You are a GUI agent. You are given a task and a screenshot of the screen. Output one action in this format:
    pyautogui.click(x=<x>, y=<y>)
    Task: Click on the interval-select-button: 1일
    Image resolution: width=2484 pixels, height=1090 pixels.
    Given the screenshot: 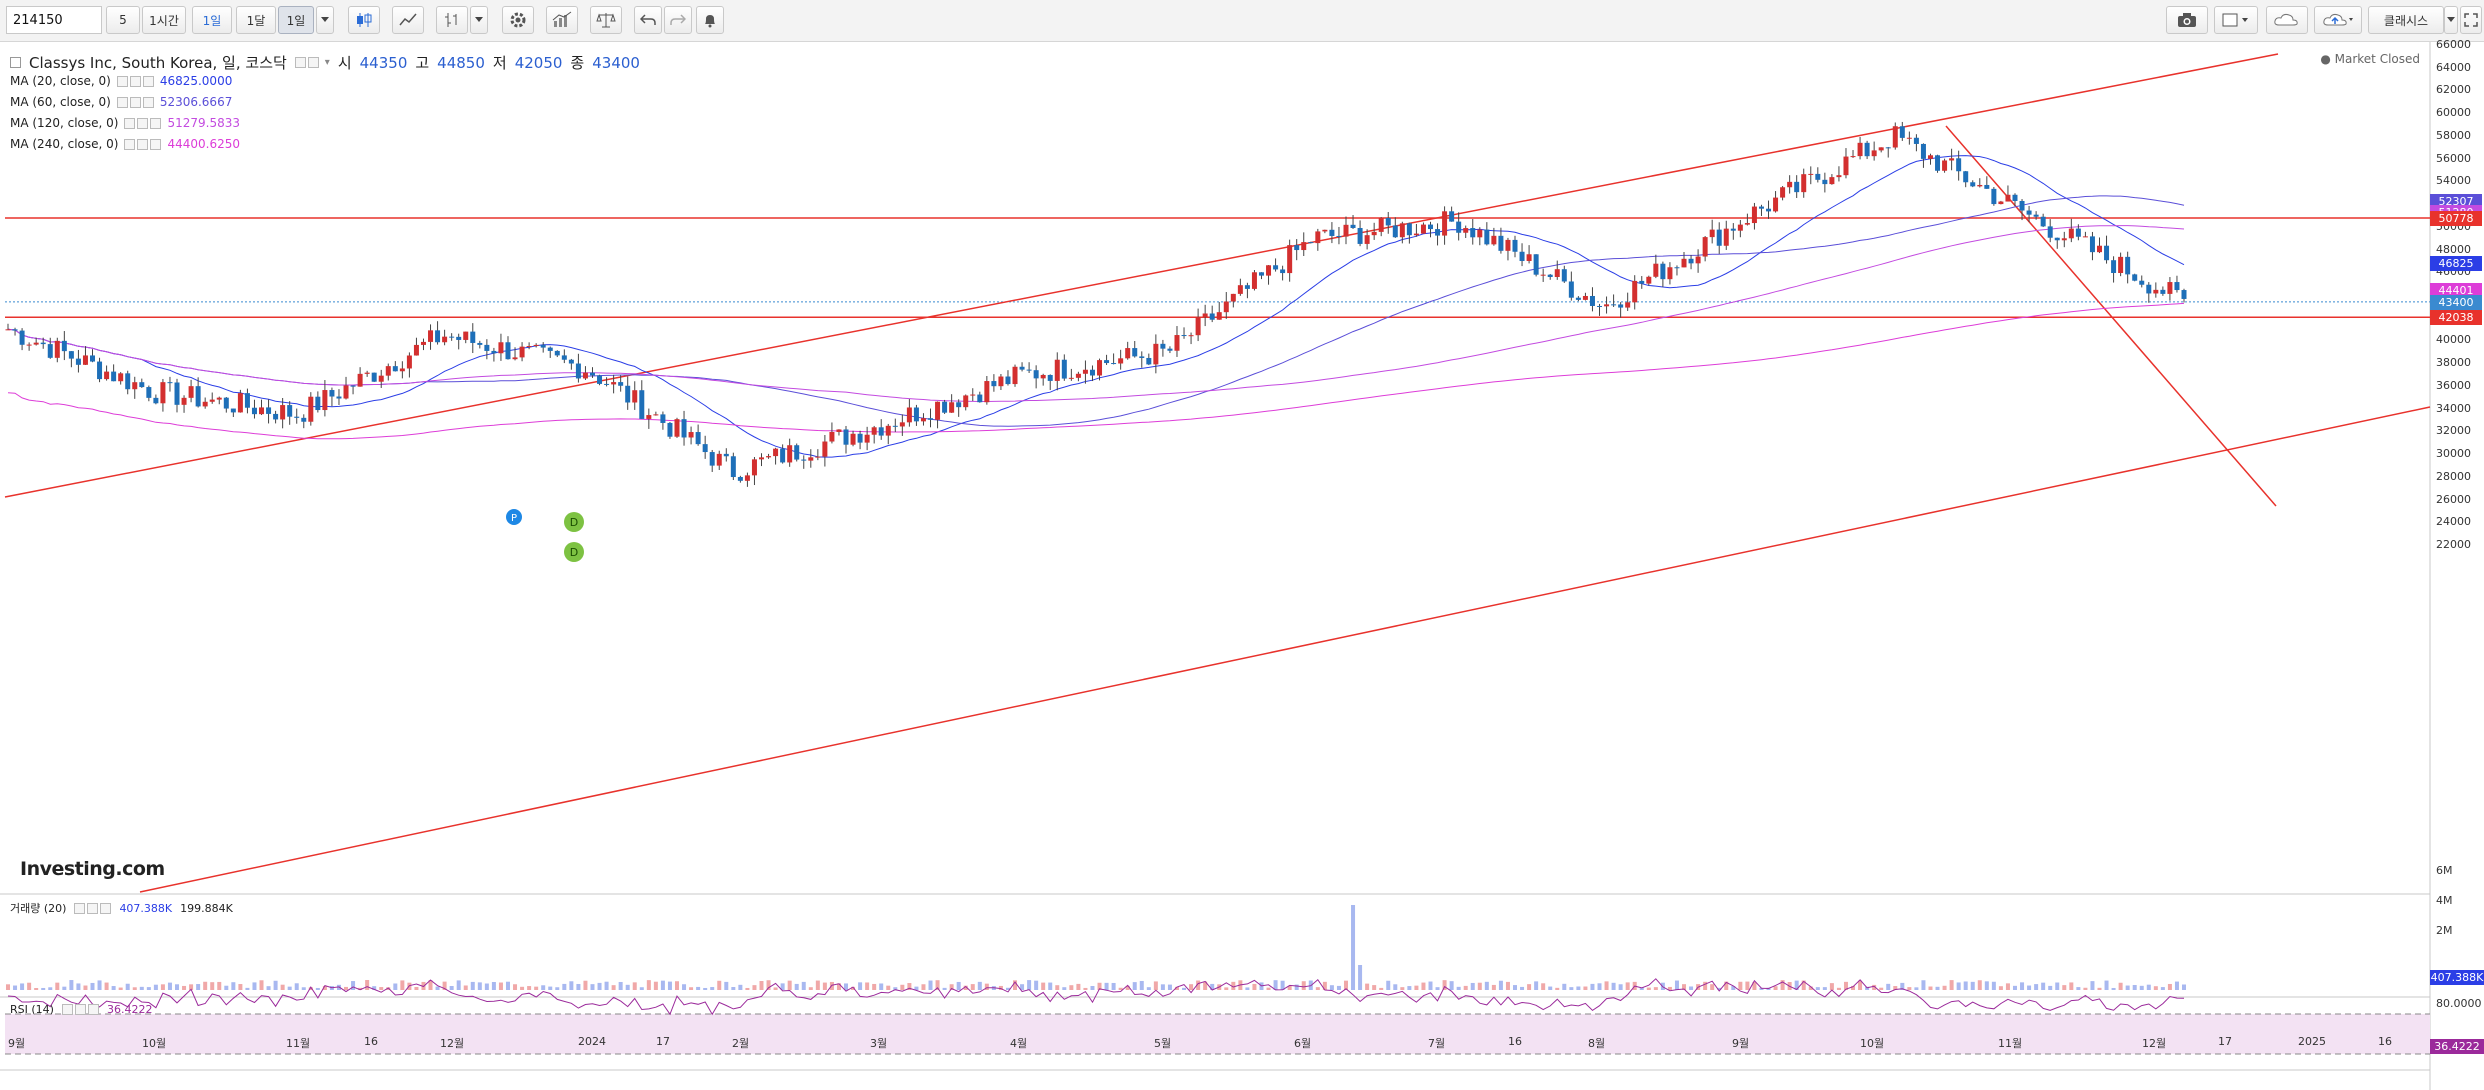 What is the action you would take?
    pyautogui.click(x=296, y=20)
    